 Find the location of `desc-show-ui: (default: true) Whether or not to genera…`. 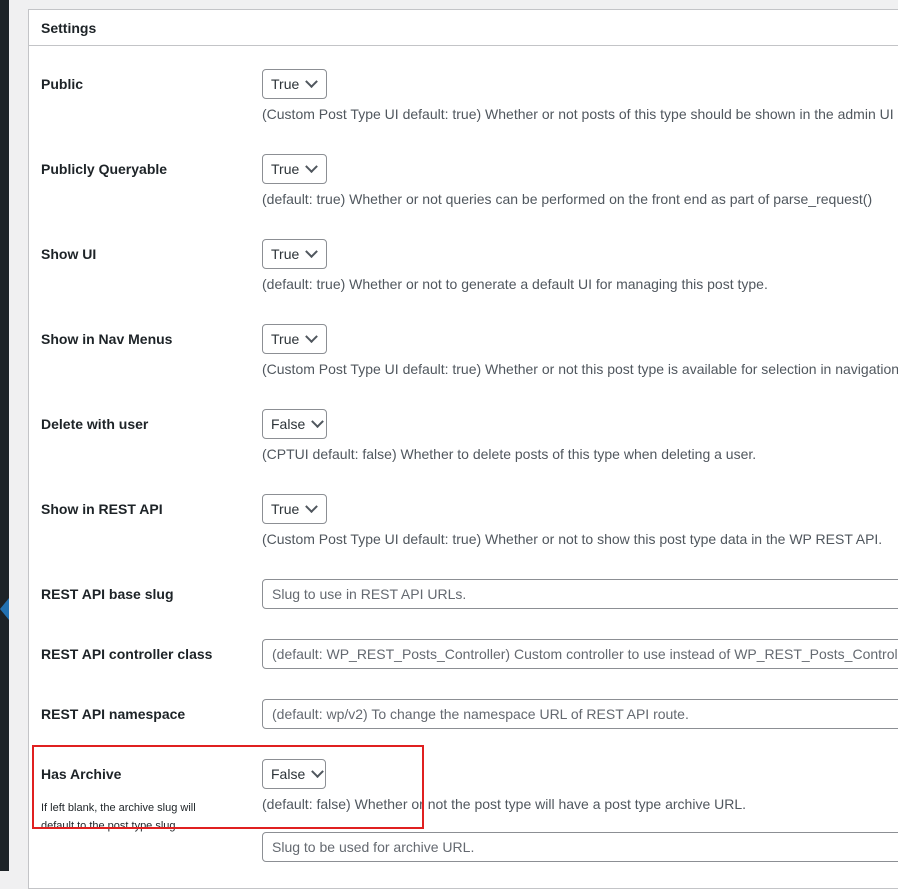

desc-show-ui: (default: true) Whether or not to genera… is located at coordinates (515, 284).